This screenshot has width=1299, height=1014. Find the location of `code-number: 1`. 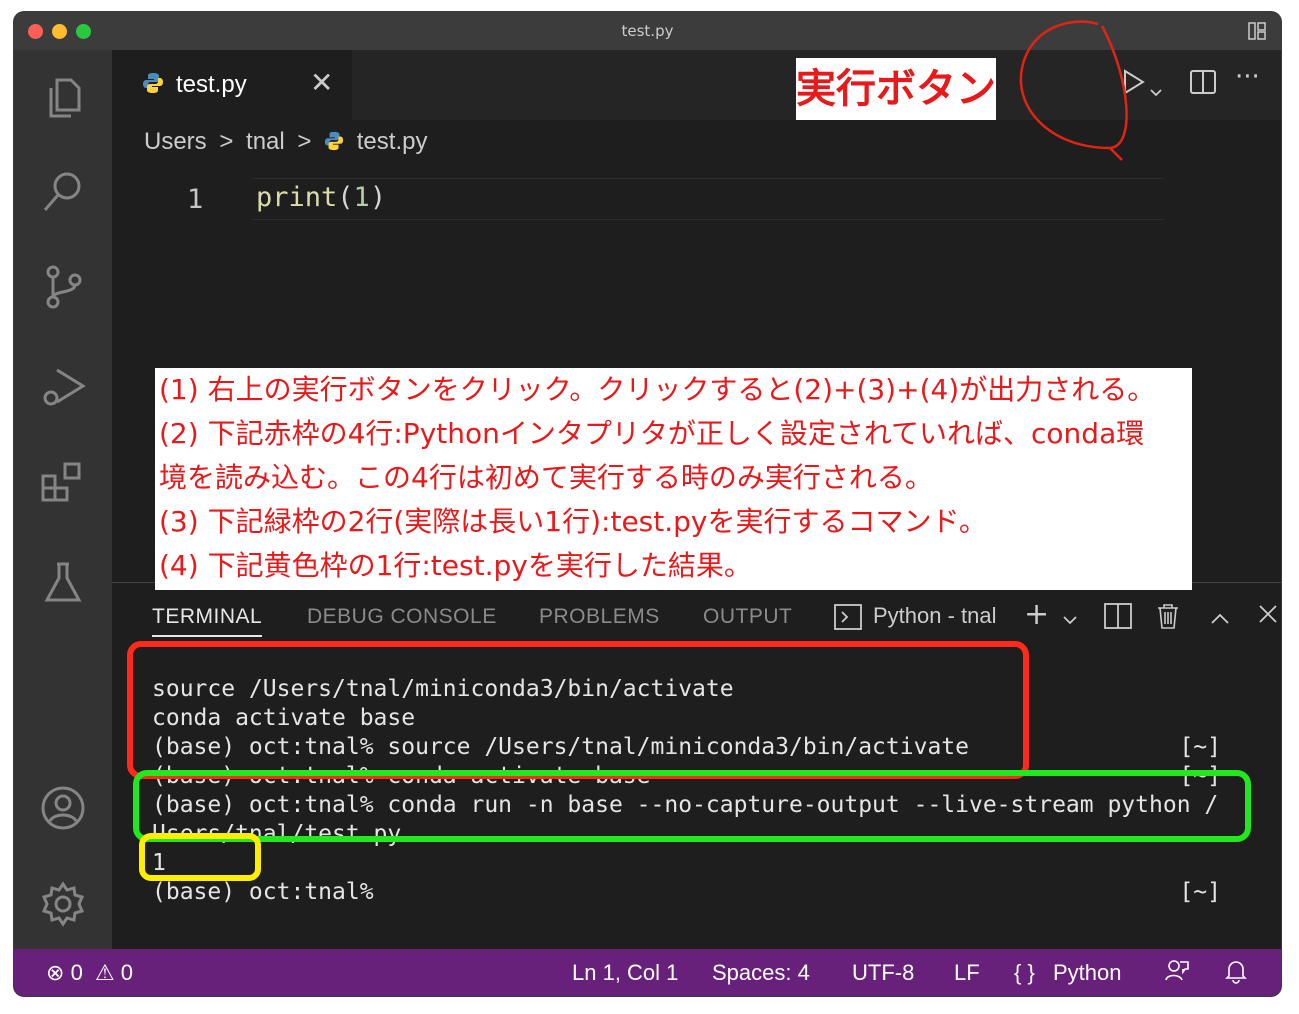

code-number: 1 is located at coordinates (361, 197).